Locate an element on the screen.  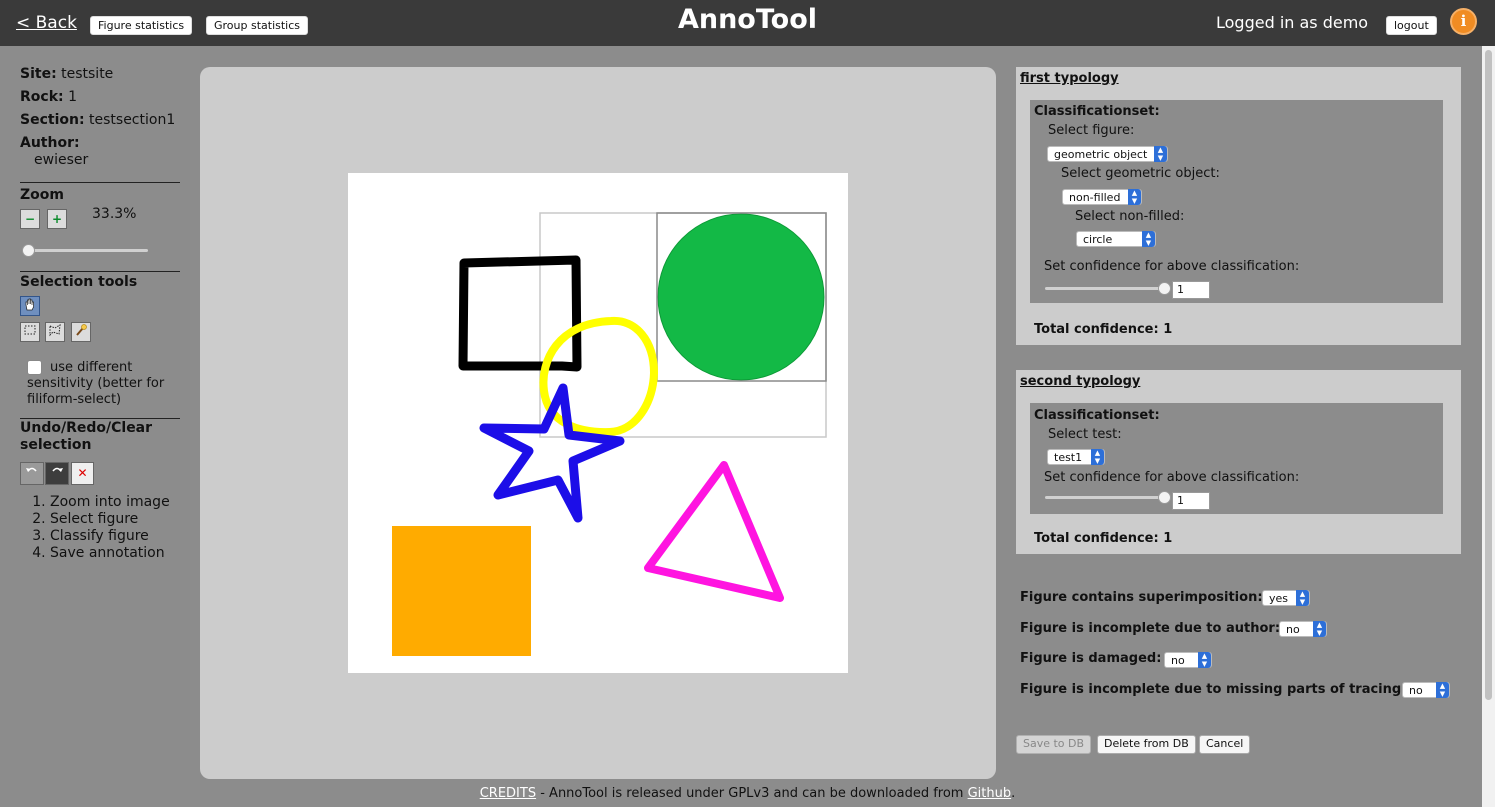
superimposition-question: Figure contains superimposition: is located at coordinates (1141, 597).